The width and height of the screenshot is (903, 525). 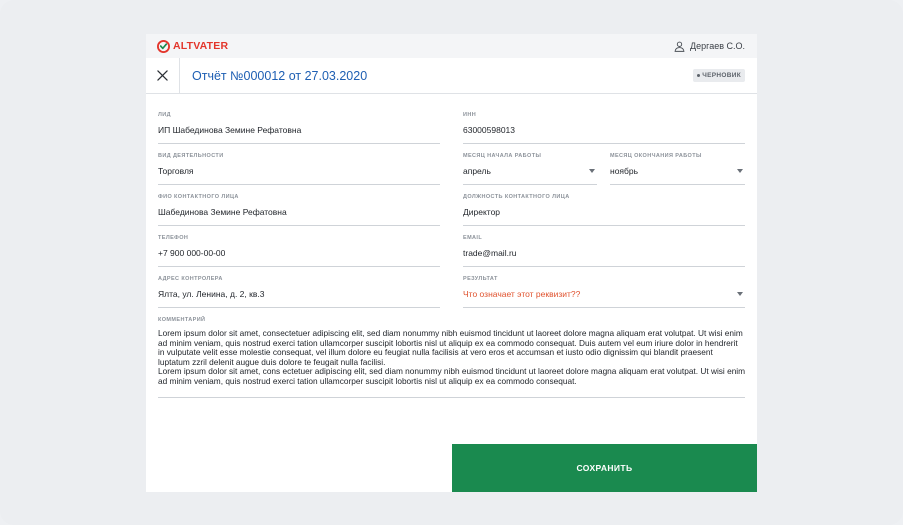 I want to click on save-button: СОХРАНИТЬ, so click(x=604, y=468).